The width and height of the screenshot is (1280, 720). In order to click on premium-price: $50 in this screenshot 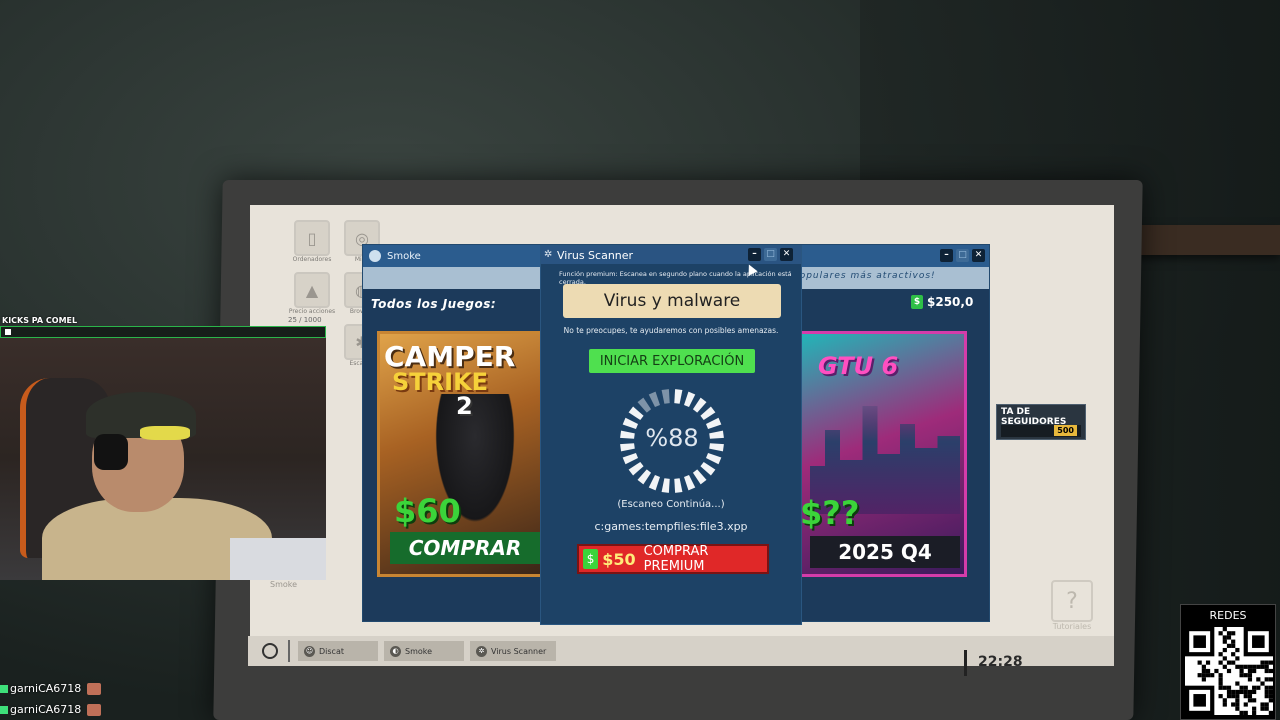, I will do `click(619, 559)`.